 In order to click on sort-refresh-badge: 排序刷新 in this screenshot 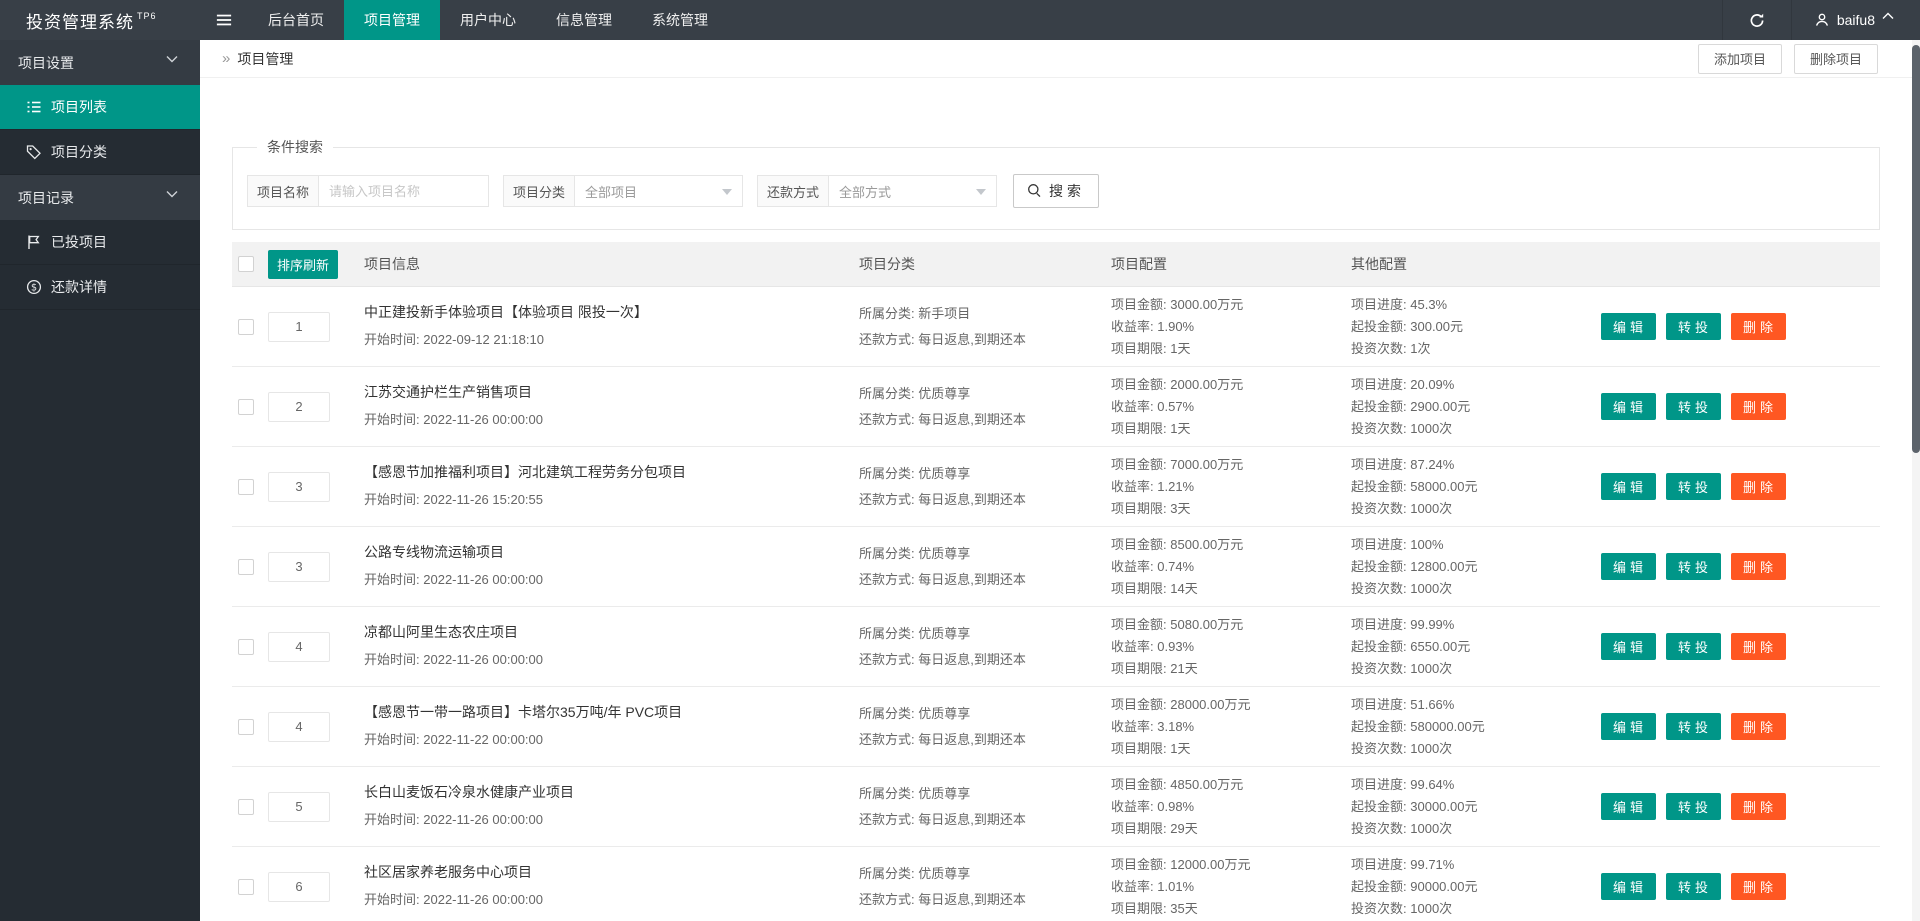, I will do `click(303, 264)`.